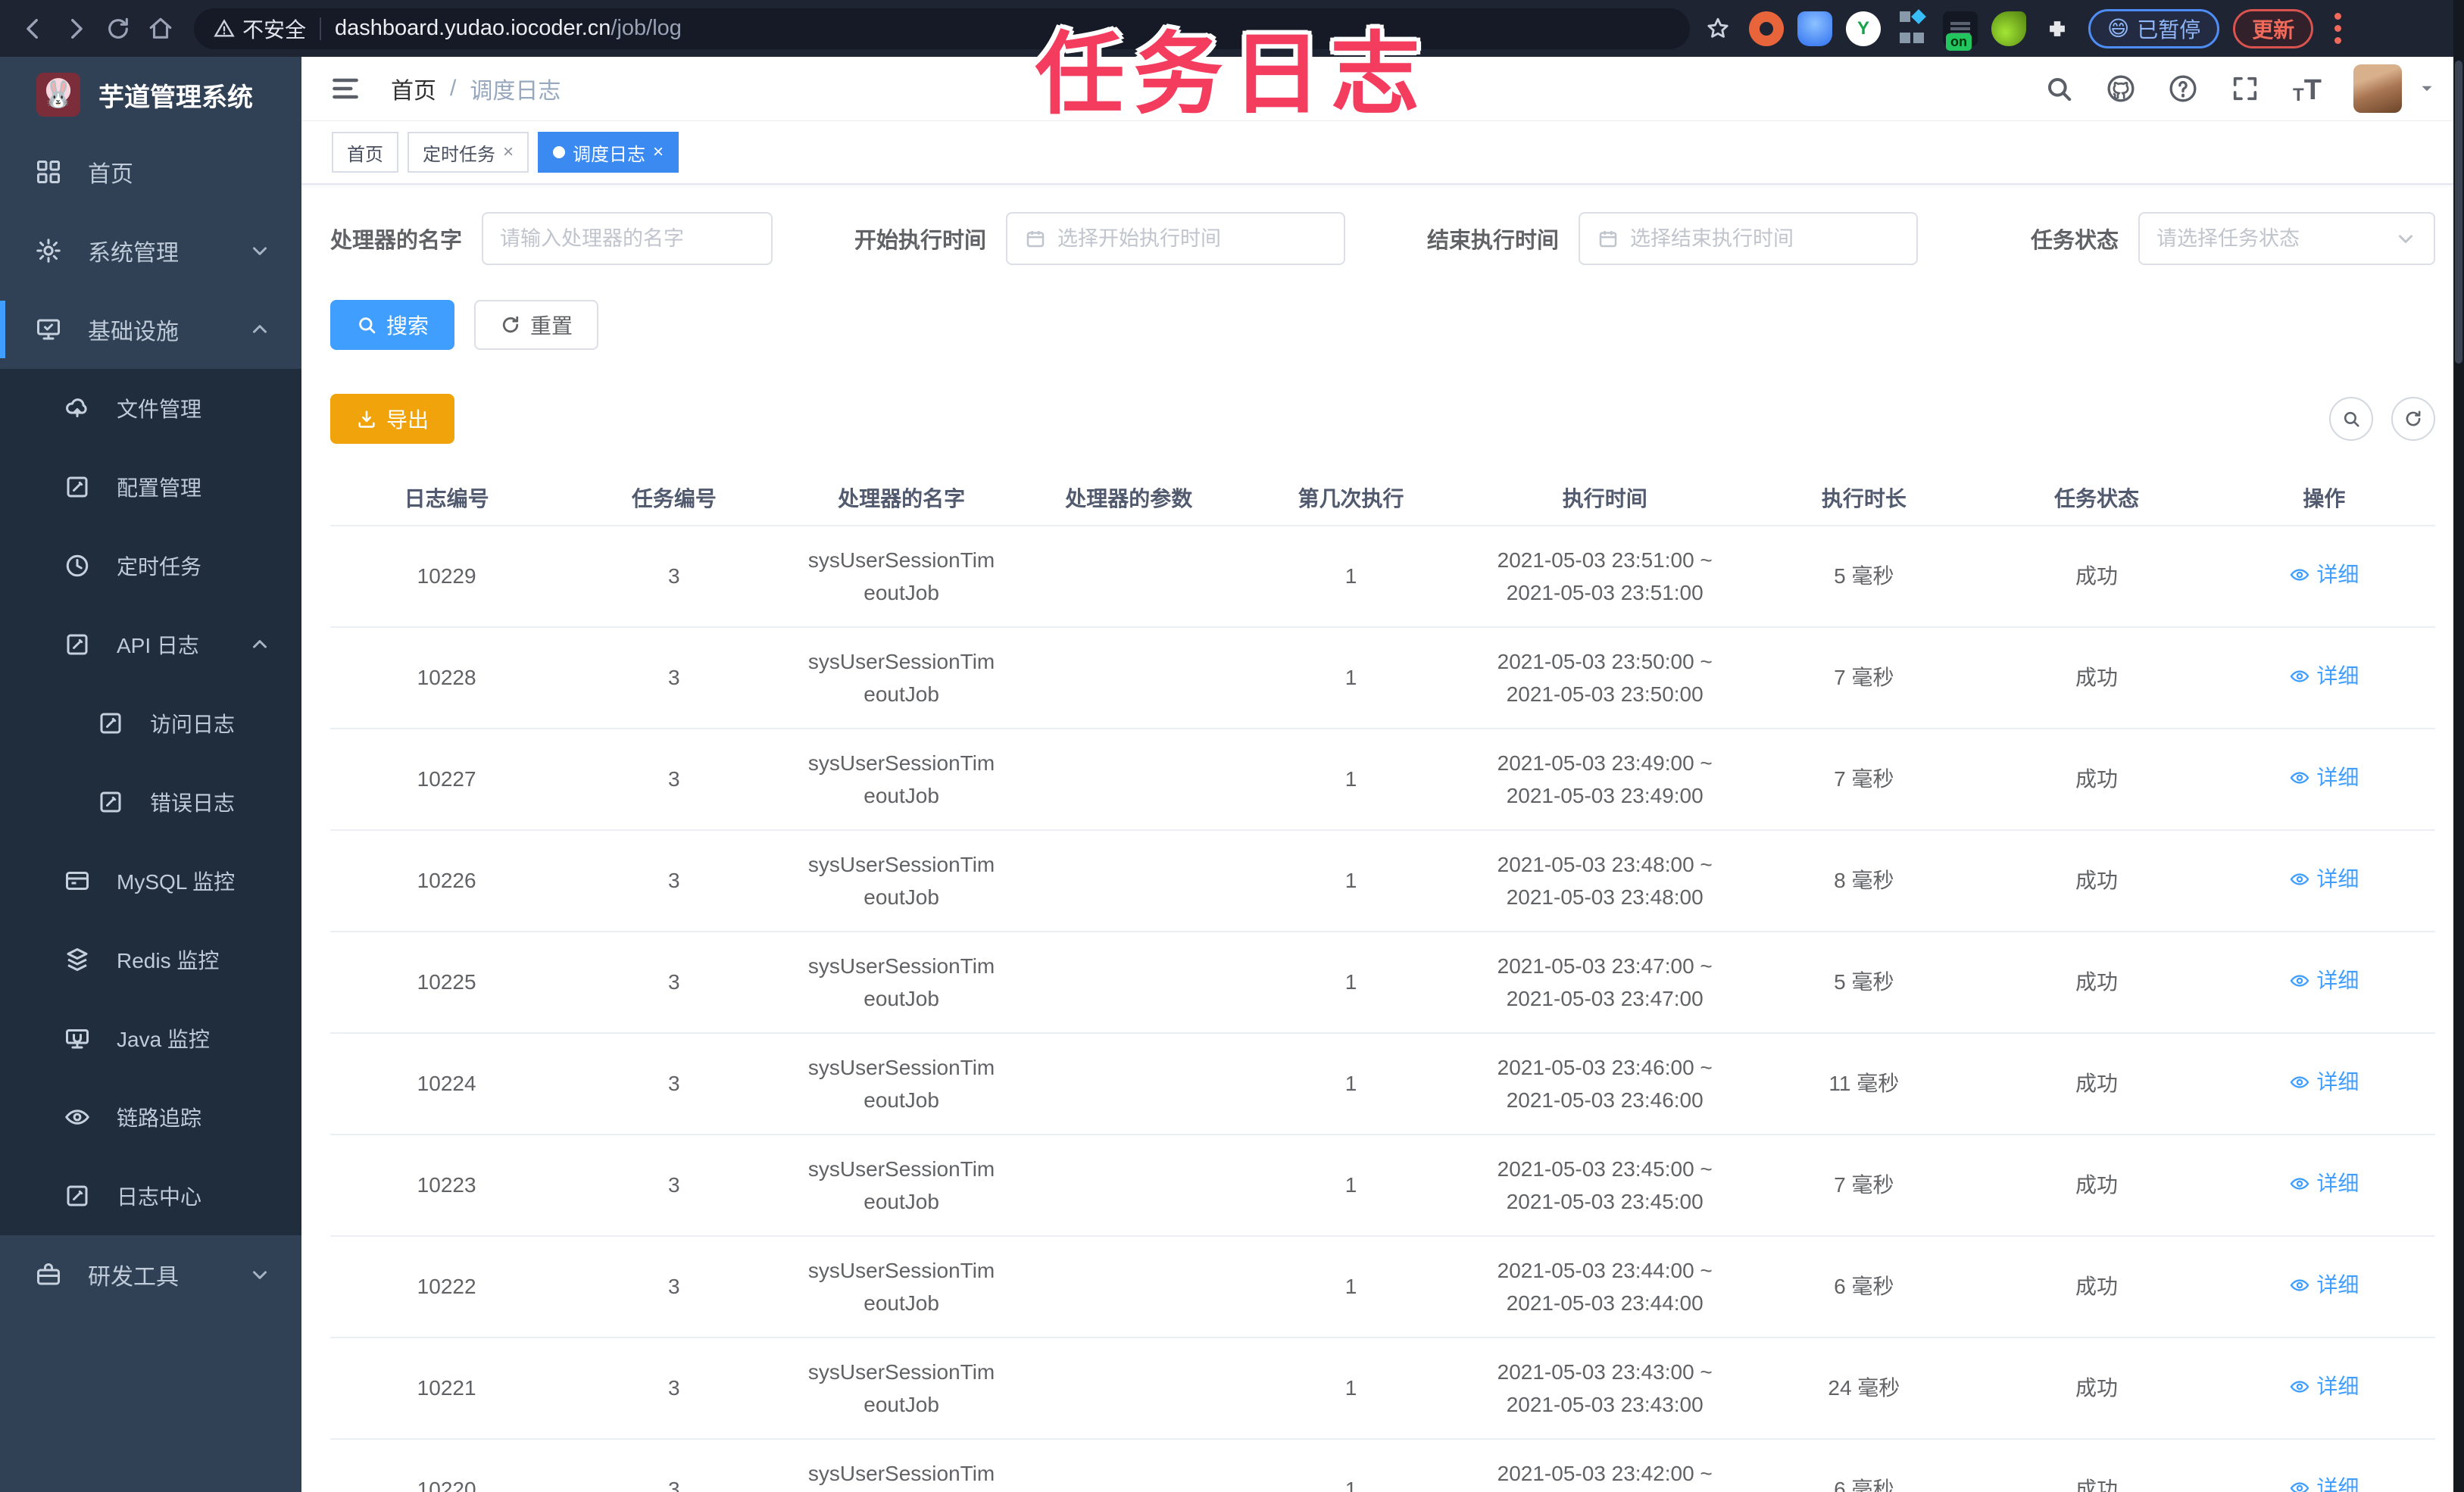 This screenshot has height=1492, width=2464. I want to click on browser-back-button, so click(33, 29).